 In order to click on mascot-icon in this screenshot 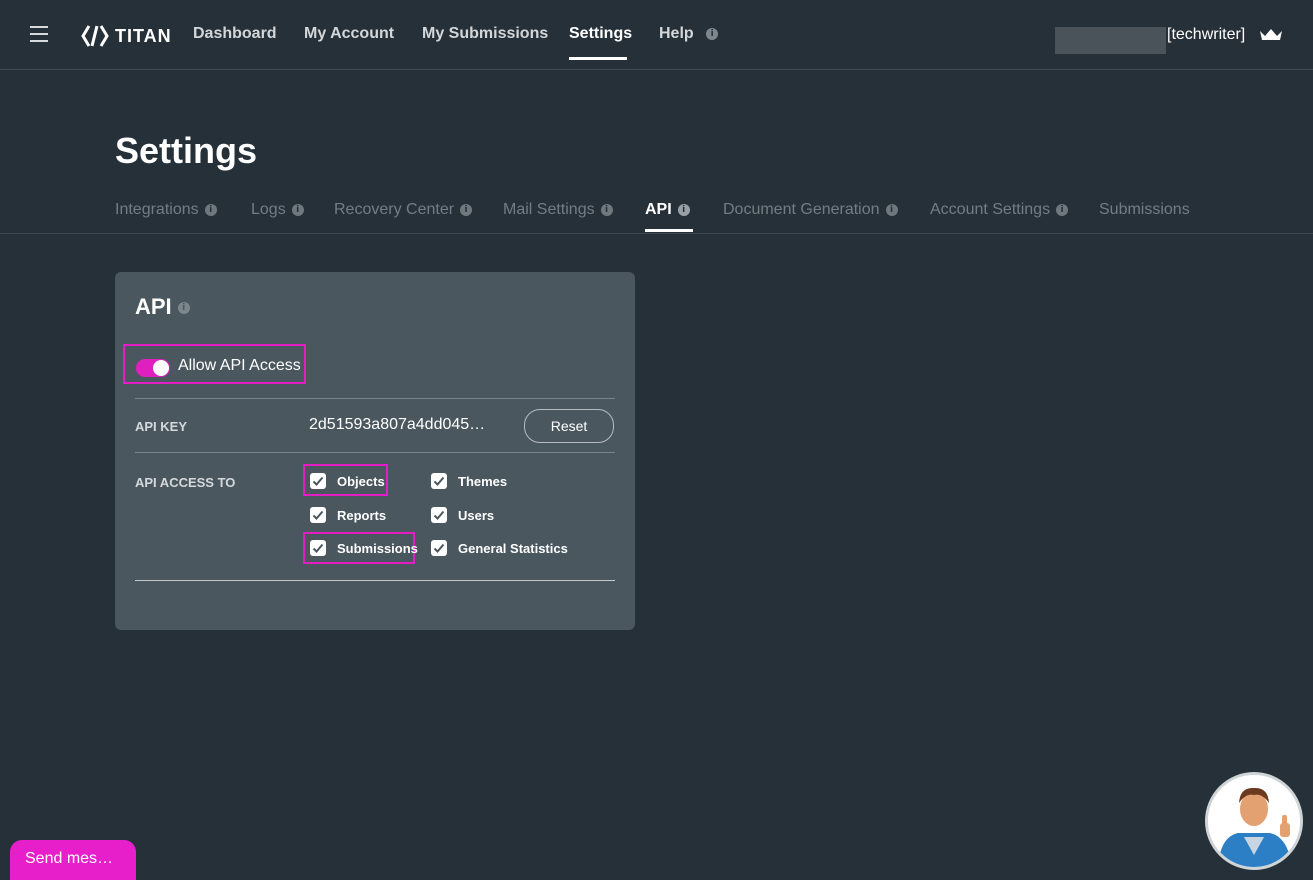, I will do `click(1254, 821)`.